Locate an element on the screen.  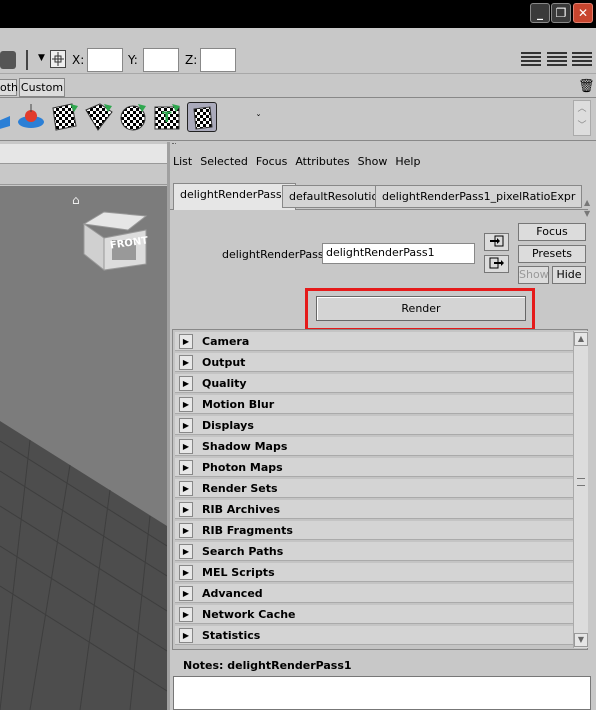
title-bar is located at coordinates (298, 14).